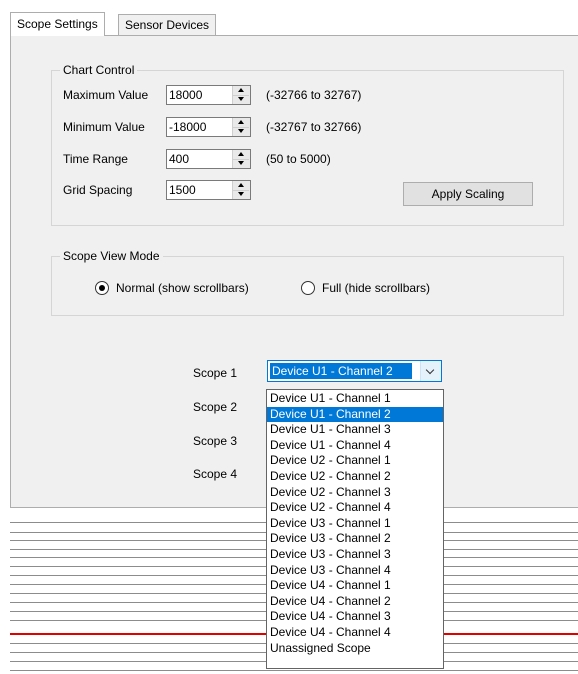 The image size is (578, 674). What do you see at coordinates (314, 127) in the screenshot?
I see `minimum-value-range: (-32767 to 32766)` at bounding box center [314, 127].